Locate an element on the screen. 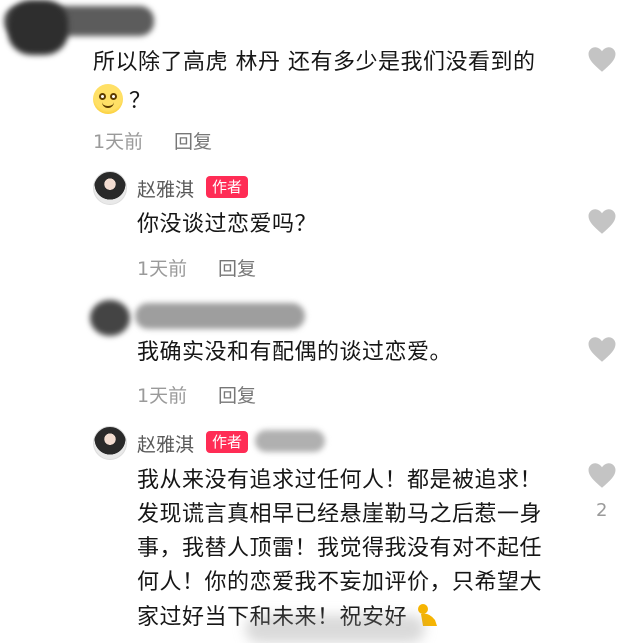  comment-time: 1天前 is located at coordinates (118, 142).